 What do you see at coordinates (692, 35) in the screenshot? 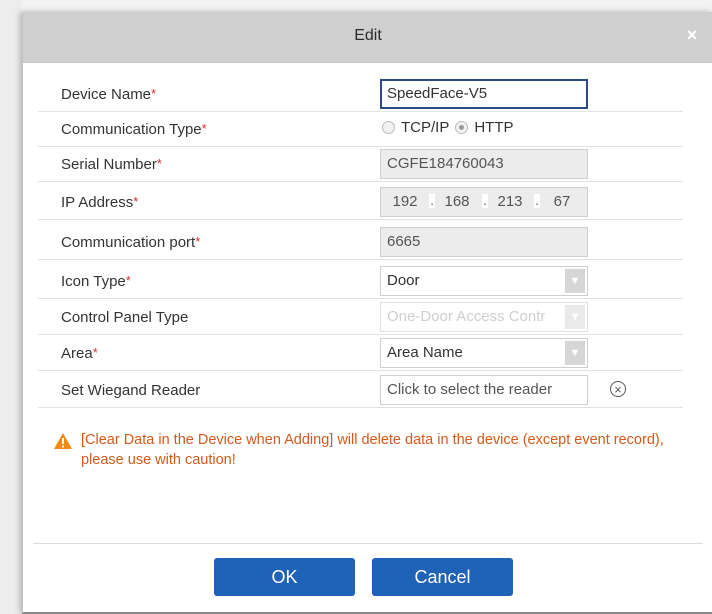
I see `close-icon: ×` at bounding box center [692, 35].